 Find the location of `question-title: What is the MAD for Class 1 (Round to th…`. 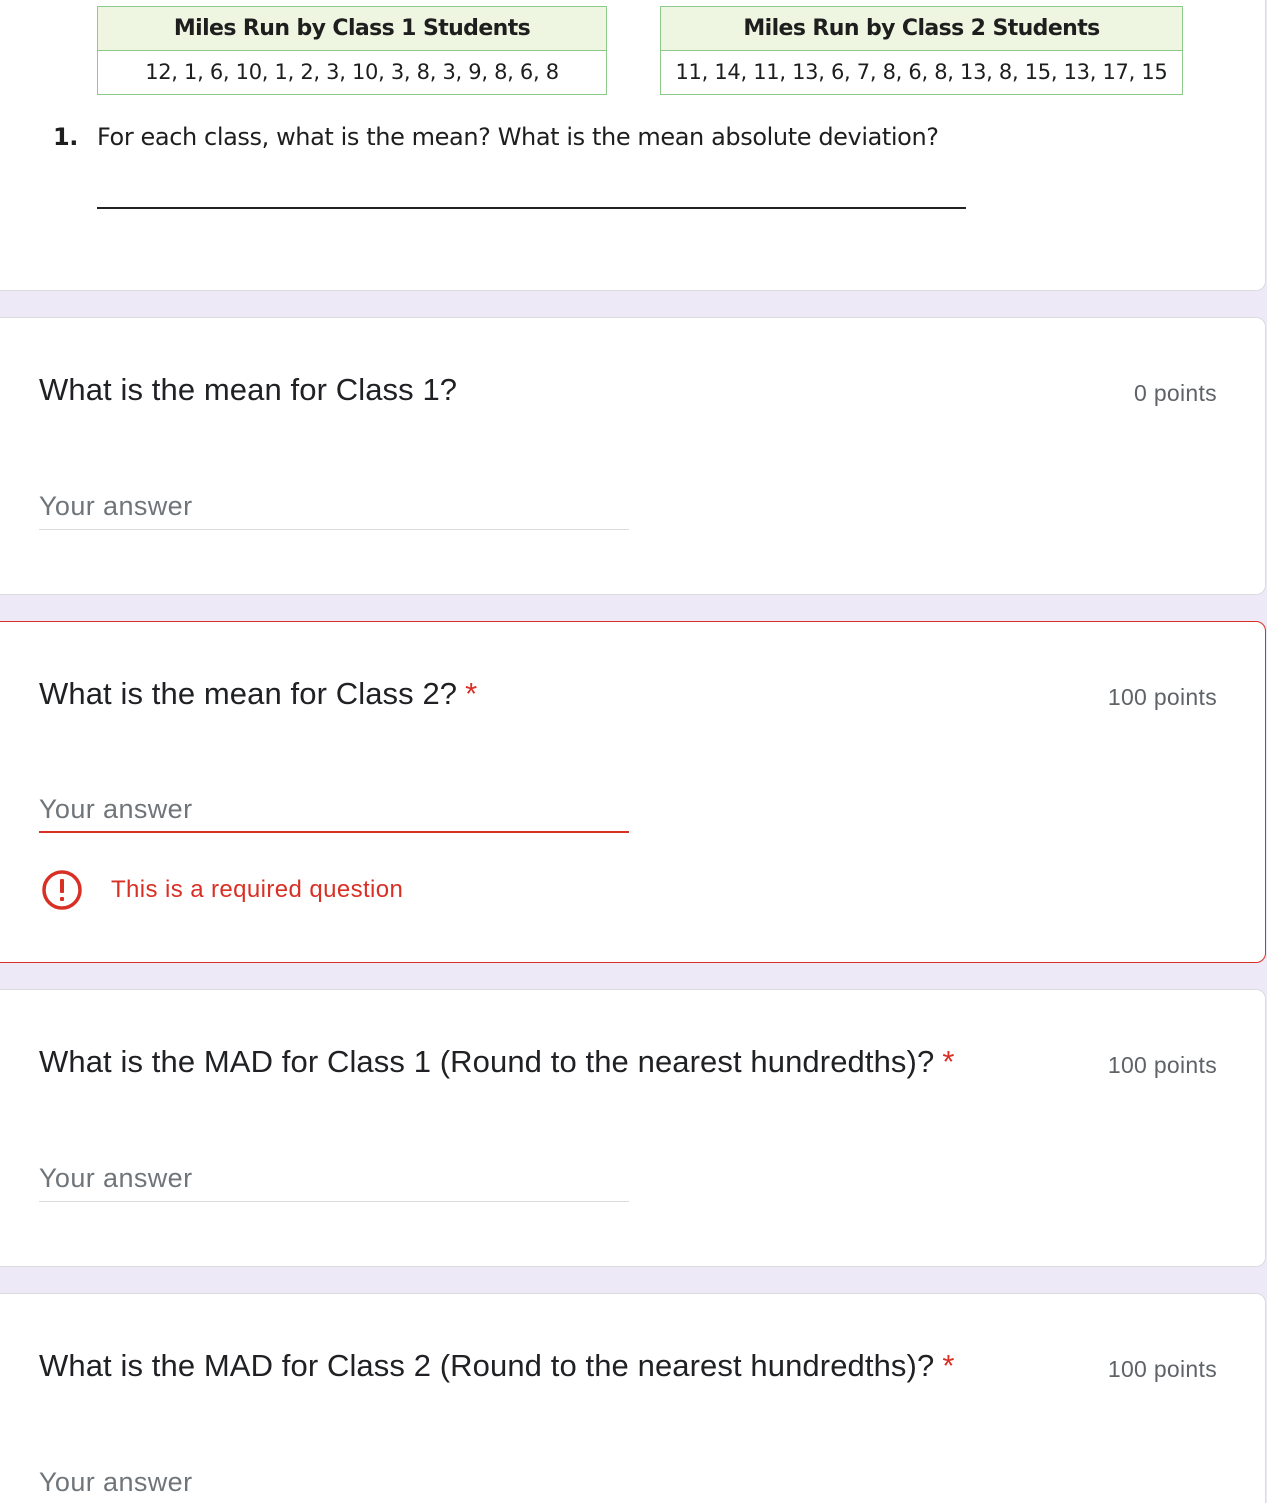

question-title: What is the MAD for Class 1 (Round to th… is located at coordinates (496, 1062).